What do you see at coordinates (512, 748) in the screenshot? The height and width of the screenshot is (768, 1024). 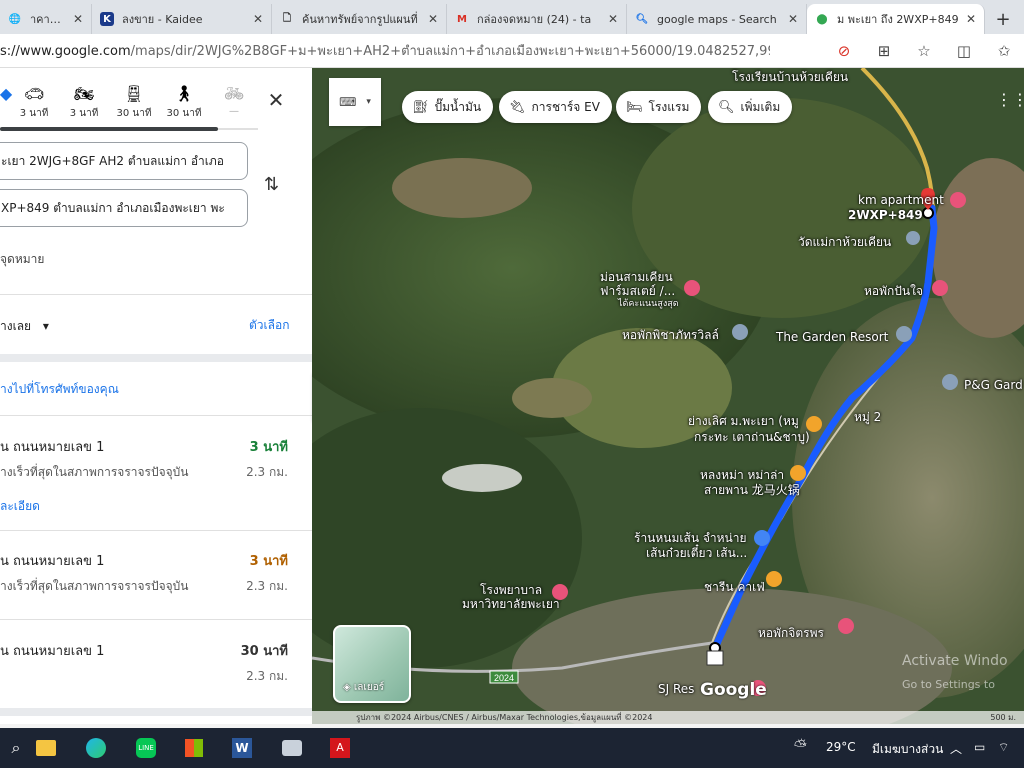 I see `windows-taskbar: ⌕ LINE W A ⛅︎ 29°C มีเมฆบางส่วน ︿ ▭ ⌔` at bounding box center [512, 748].